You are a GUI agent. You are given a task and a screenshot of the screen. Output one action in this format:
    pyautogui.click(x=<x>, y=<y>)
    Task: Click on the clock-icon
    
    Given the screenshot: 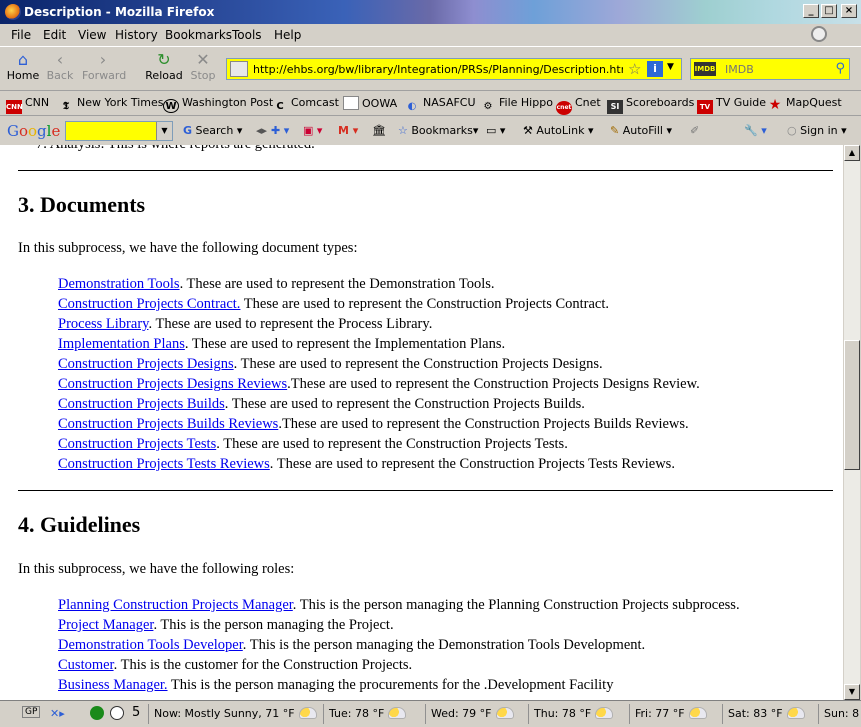 What is the action you would take?
    pyautogui.click(x=117, y=713)
    